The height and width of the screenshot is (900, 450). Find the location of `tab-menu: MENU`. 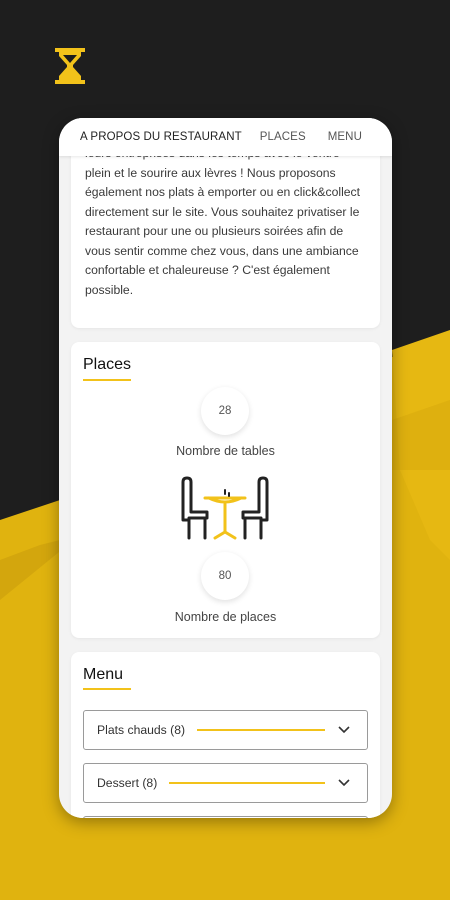

tab-menu: MENU is located at coordinates (345, 137).